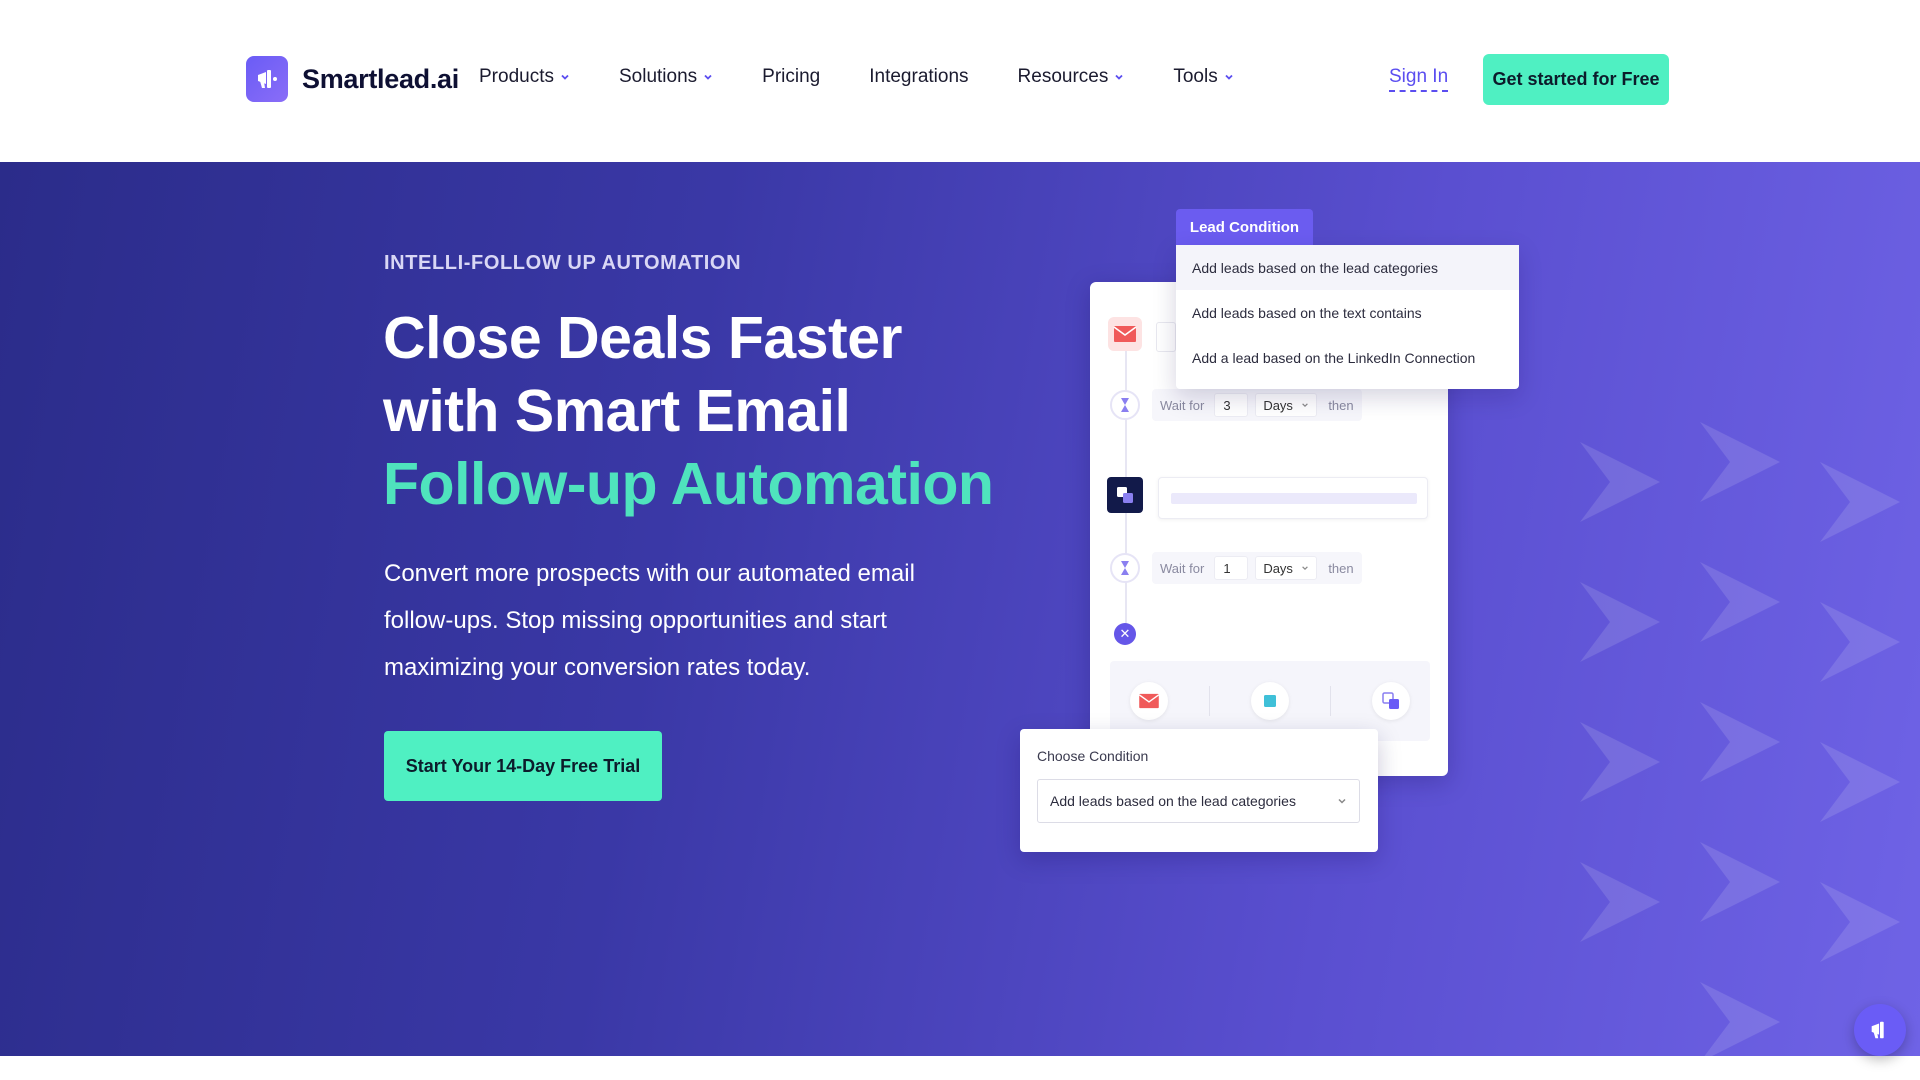 Image resolution: width=1920 pixels, height=1080 pixels. Describe the element at coordinates (1093, 756) in the screenshot. I see `choose-condition-label: Choose Condition` at that location.